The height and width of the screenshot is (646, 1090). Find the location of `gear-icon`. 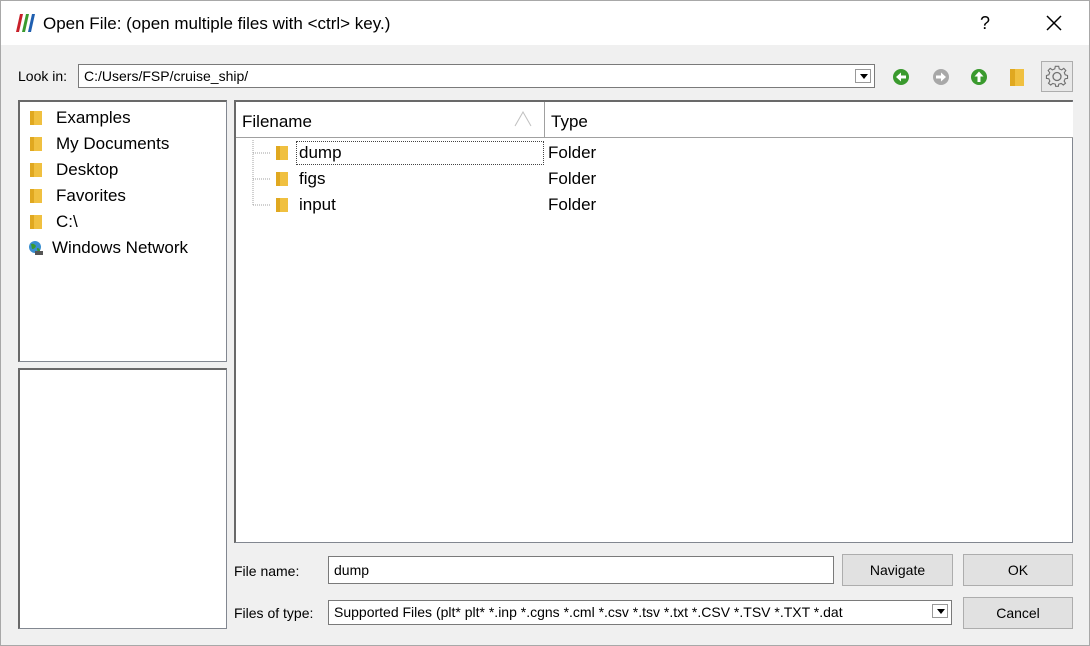

gear-icon is located at coordinates (1057, 76).